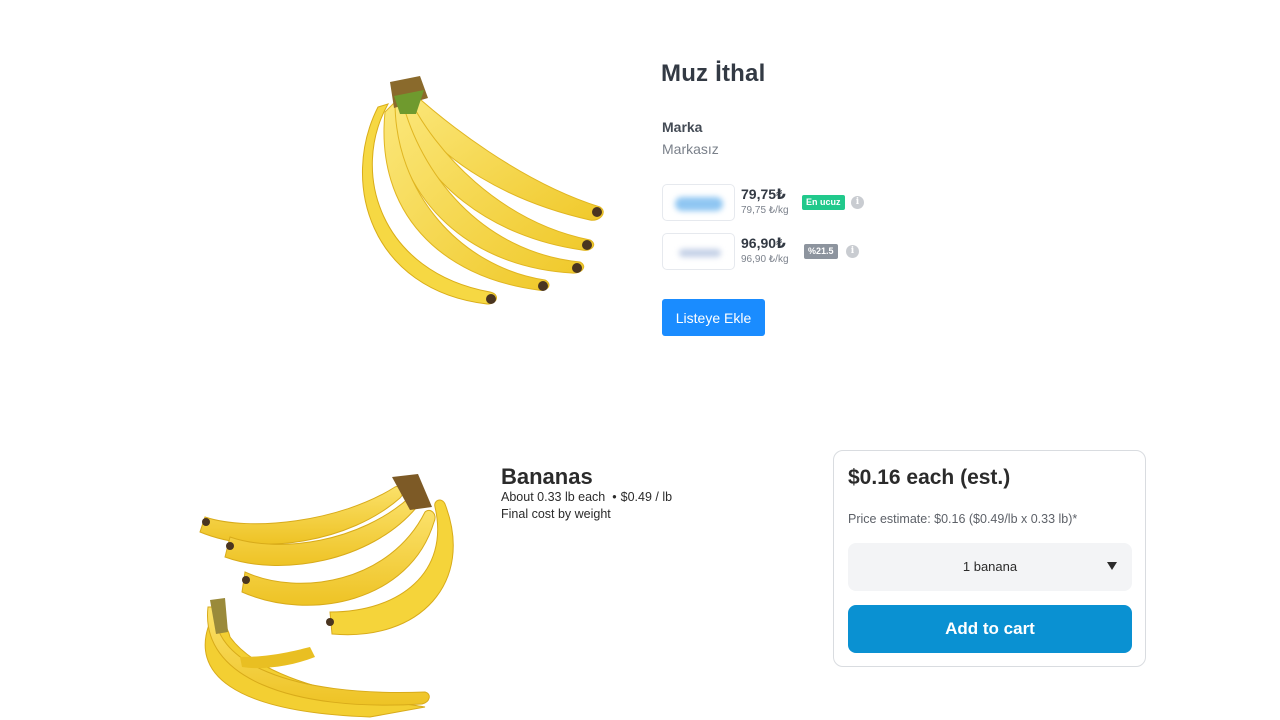 This screenshot has width=1280, height=720. I want to click on add-to-list-button: Listeye Ekle, so click(713, 317).